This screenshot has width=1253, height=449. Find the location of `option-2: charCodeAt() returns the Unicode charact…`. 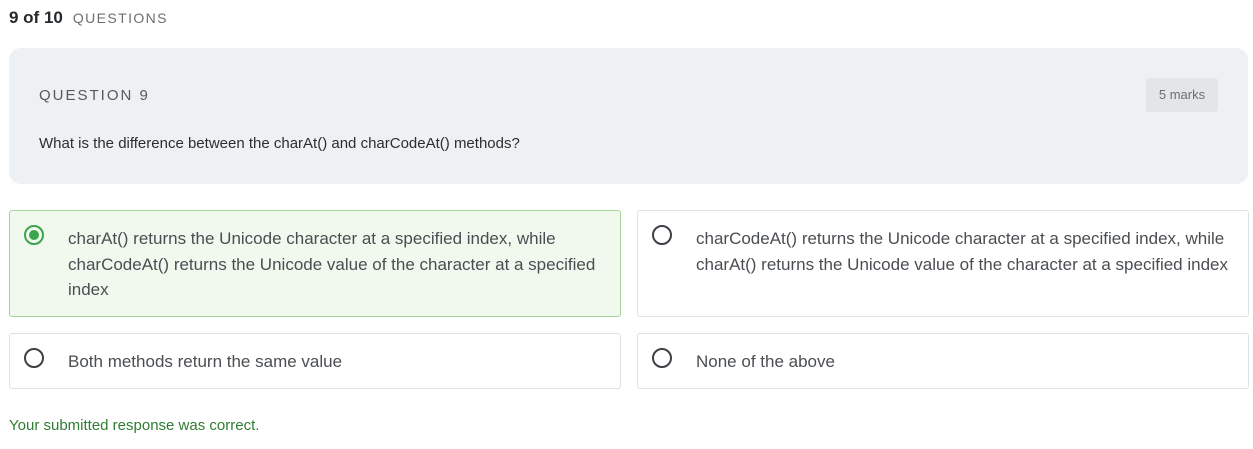

option-2: charCodeAt() returns the Unicode charact… is located at coordinates (943, 263).